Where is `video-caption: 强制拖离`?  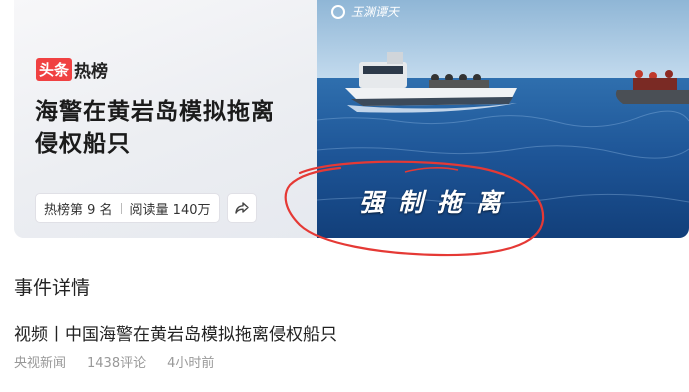 video-caption: 强制拖离 is located at coordinates (436, 202).